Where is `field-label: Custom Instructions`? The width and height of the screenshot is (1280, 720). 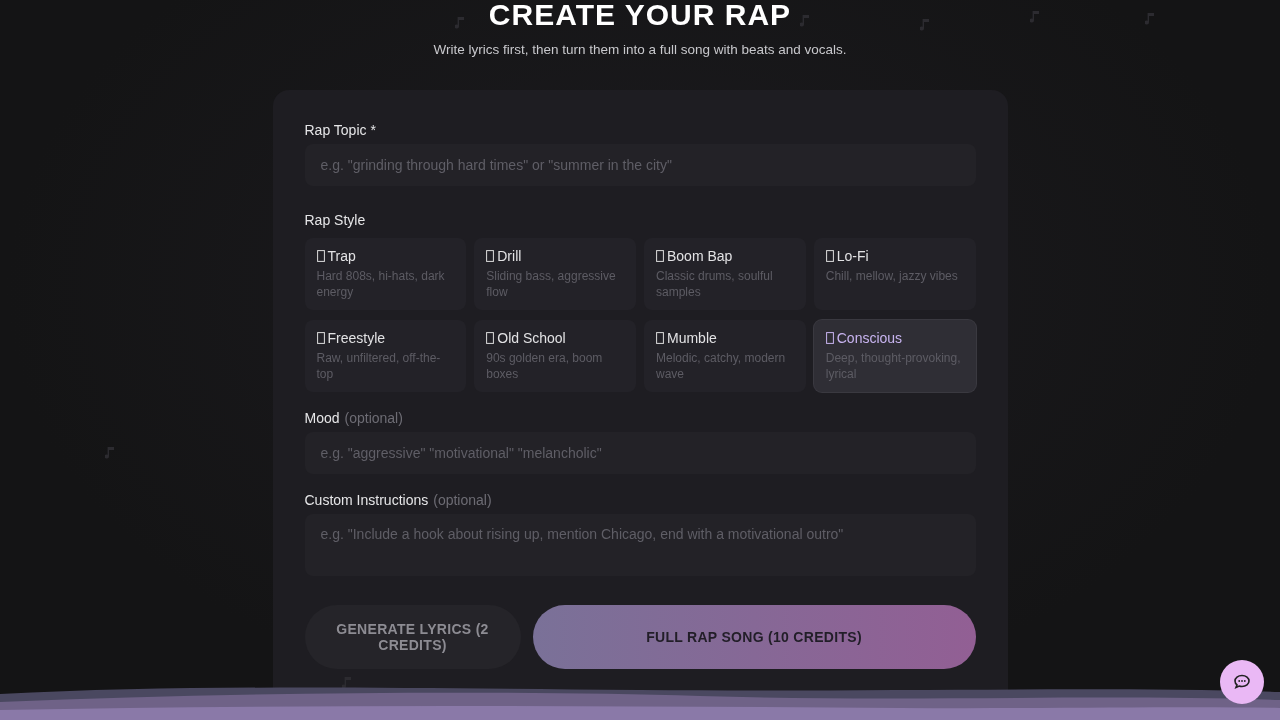 field-label: Custom Instructions is located at coordinates (366, 500).